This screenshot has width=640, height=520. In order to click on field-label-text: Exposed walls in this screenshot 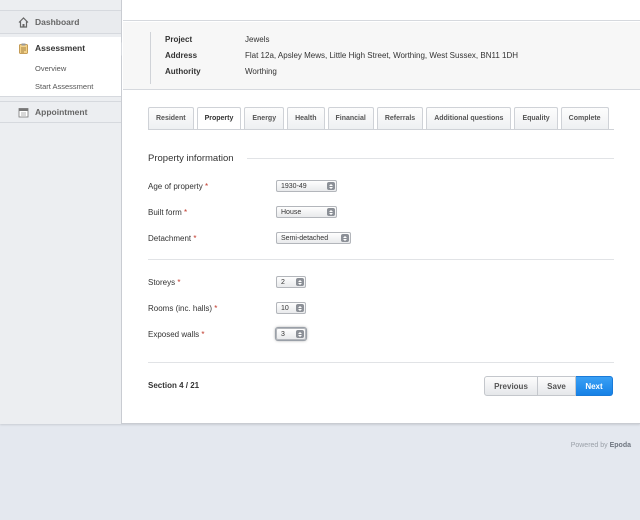, I will do `click(174, 334)`.